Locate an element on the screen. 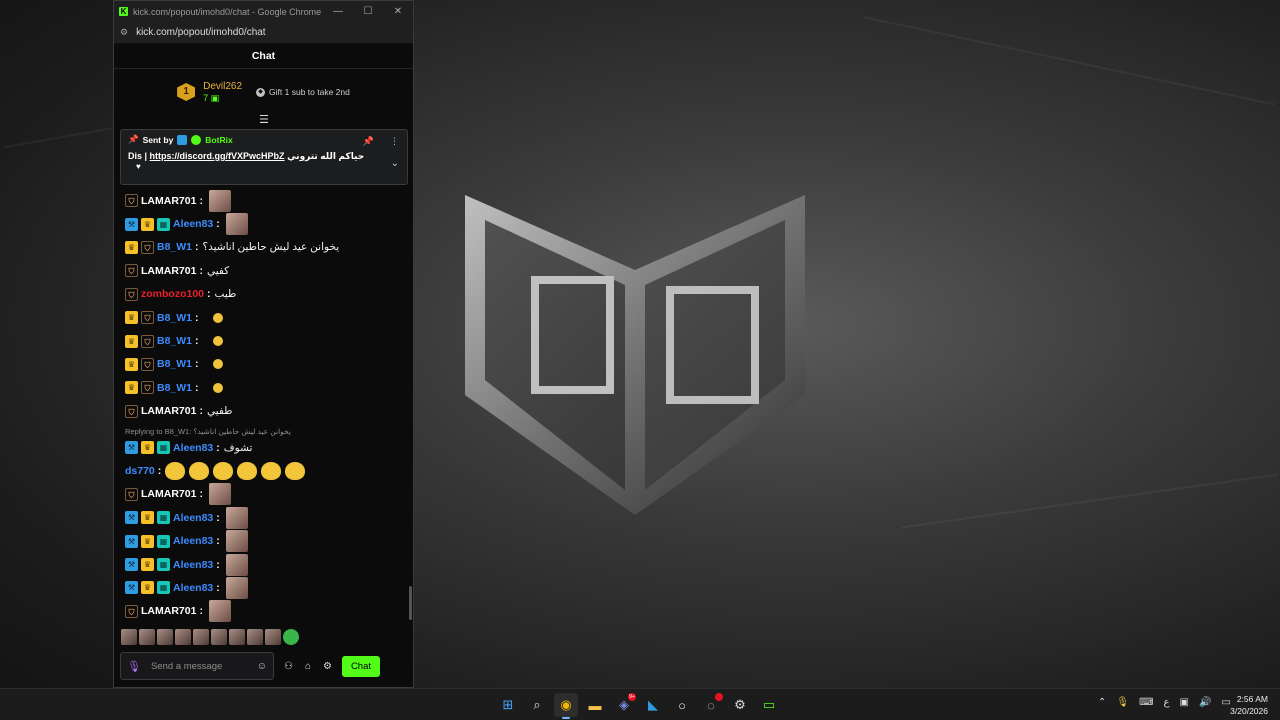  users-icon: ⚇ is located at coordinates (288, 666).